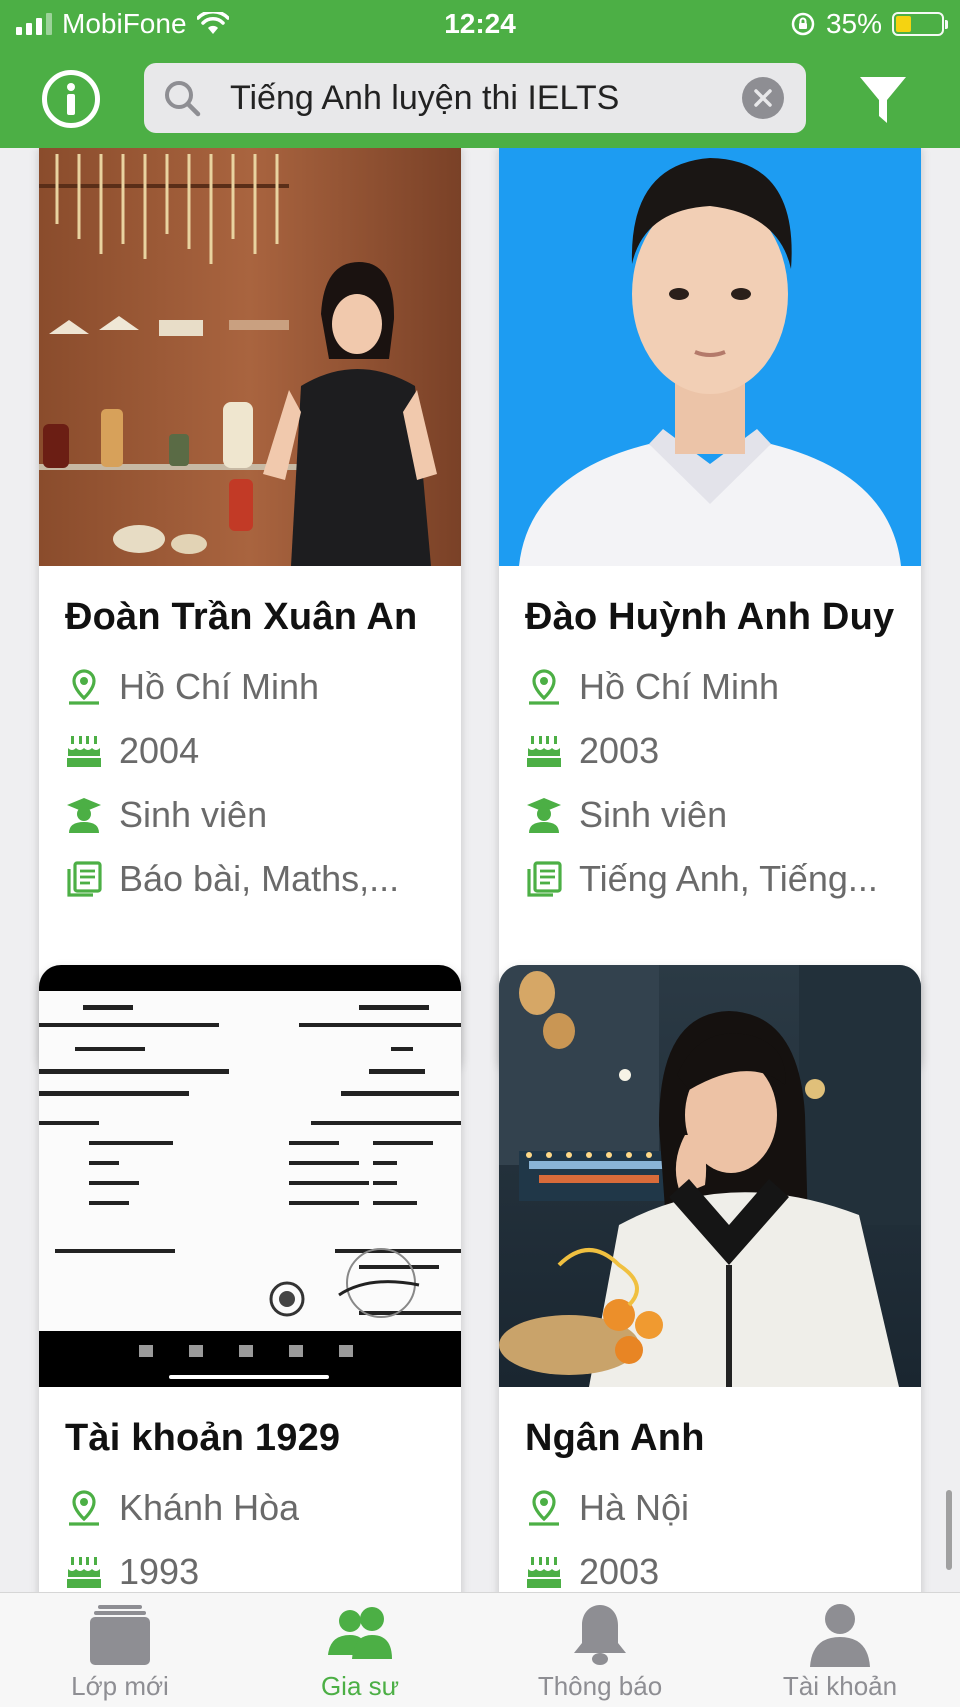  Describe the element at coordinates (840, 1686) in the screenshot. I see `tab-label: Tài khoản` at that location.